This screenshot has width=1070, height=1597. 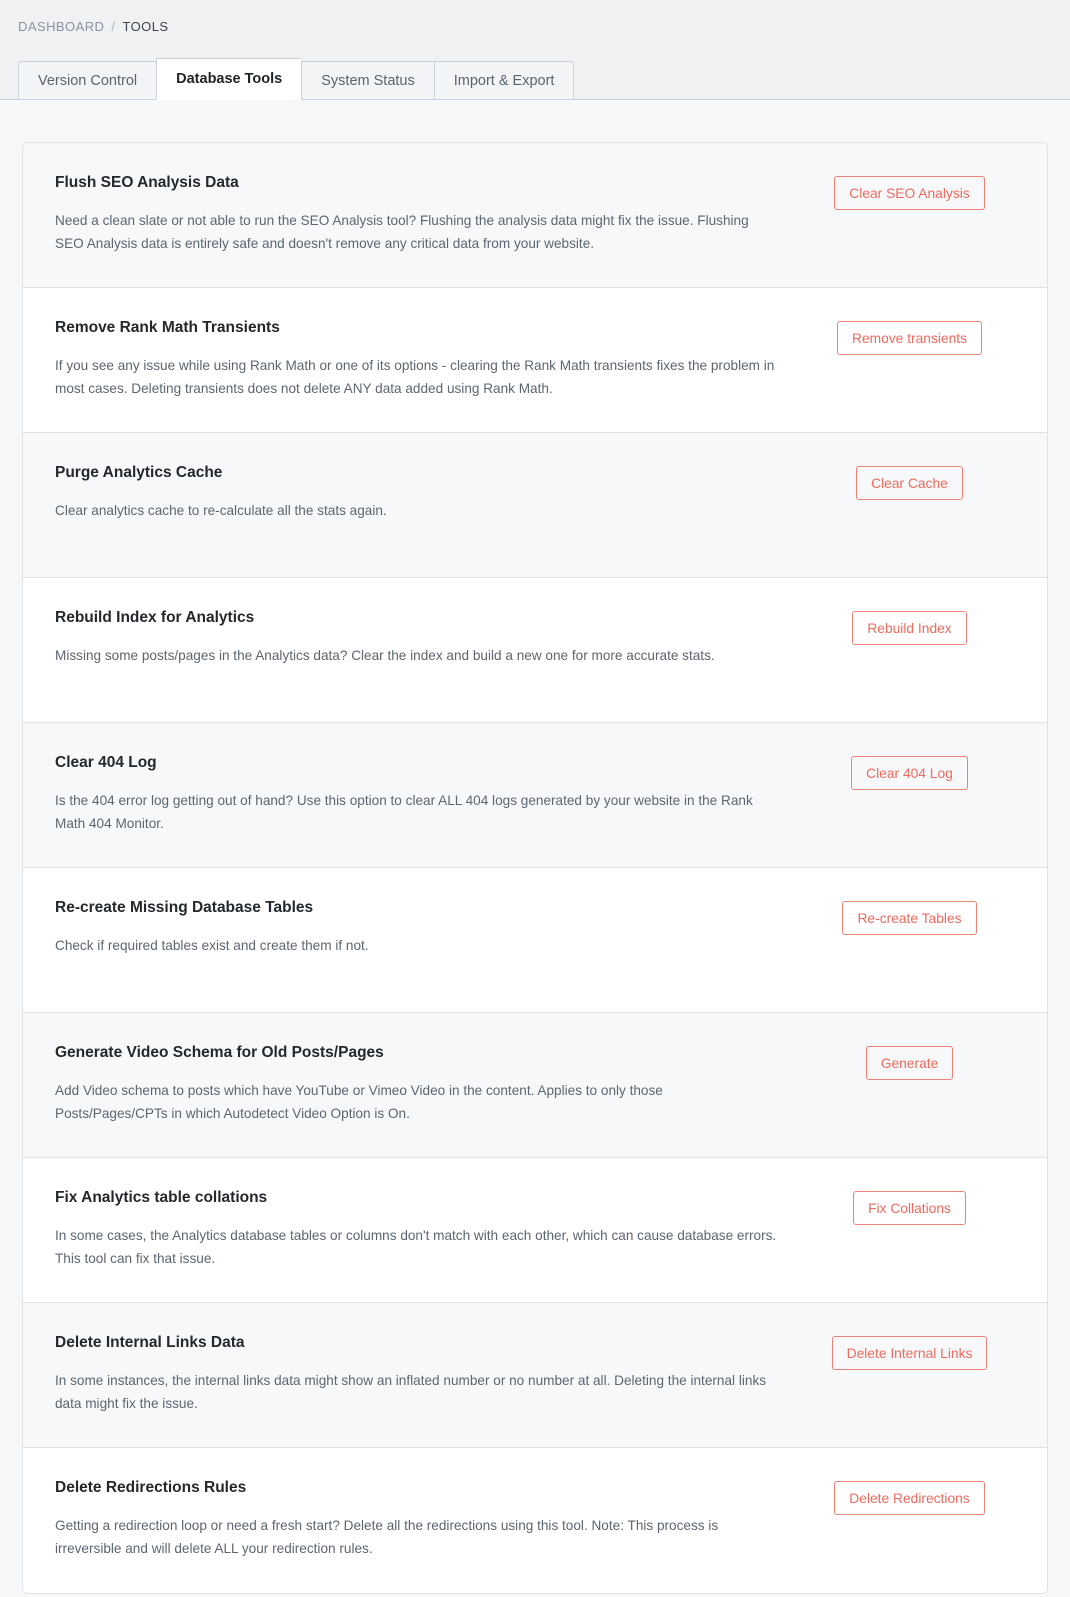 I want to click on tool-title: Flush SEO Analysis Data, so click(x=147, y=182).